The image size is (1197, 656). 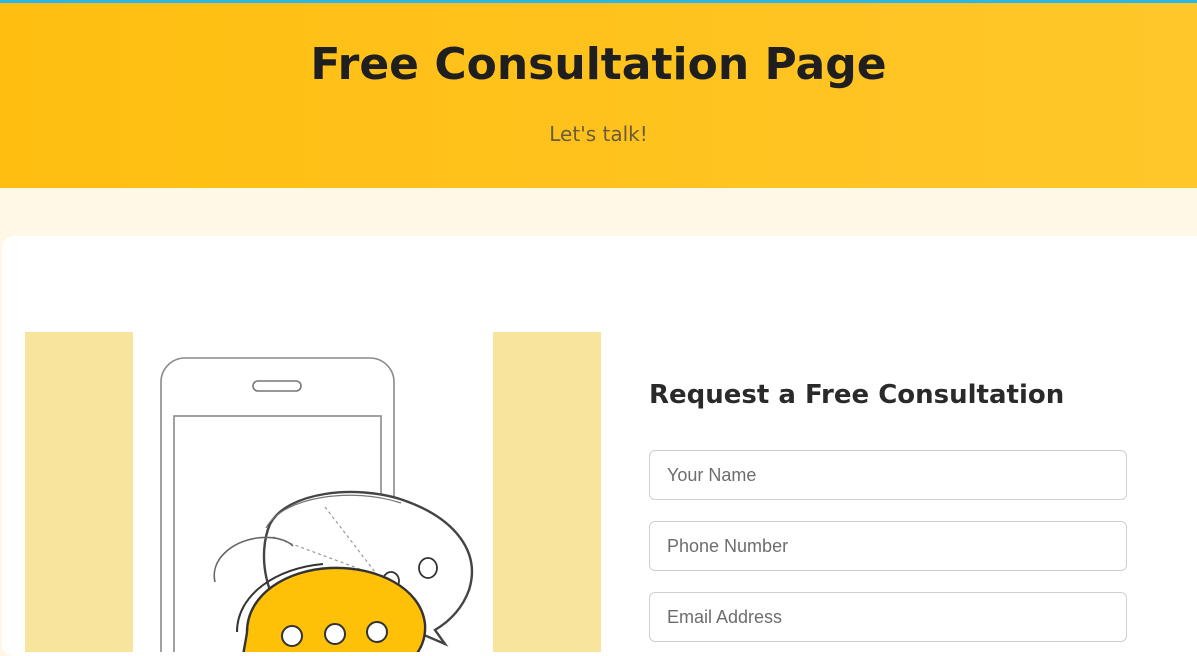 What do you see at coordinates (888, 546) in the screenshot?
I see `phone-input` at bounding box center [888, 546].